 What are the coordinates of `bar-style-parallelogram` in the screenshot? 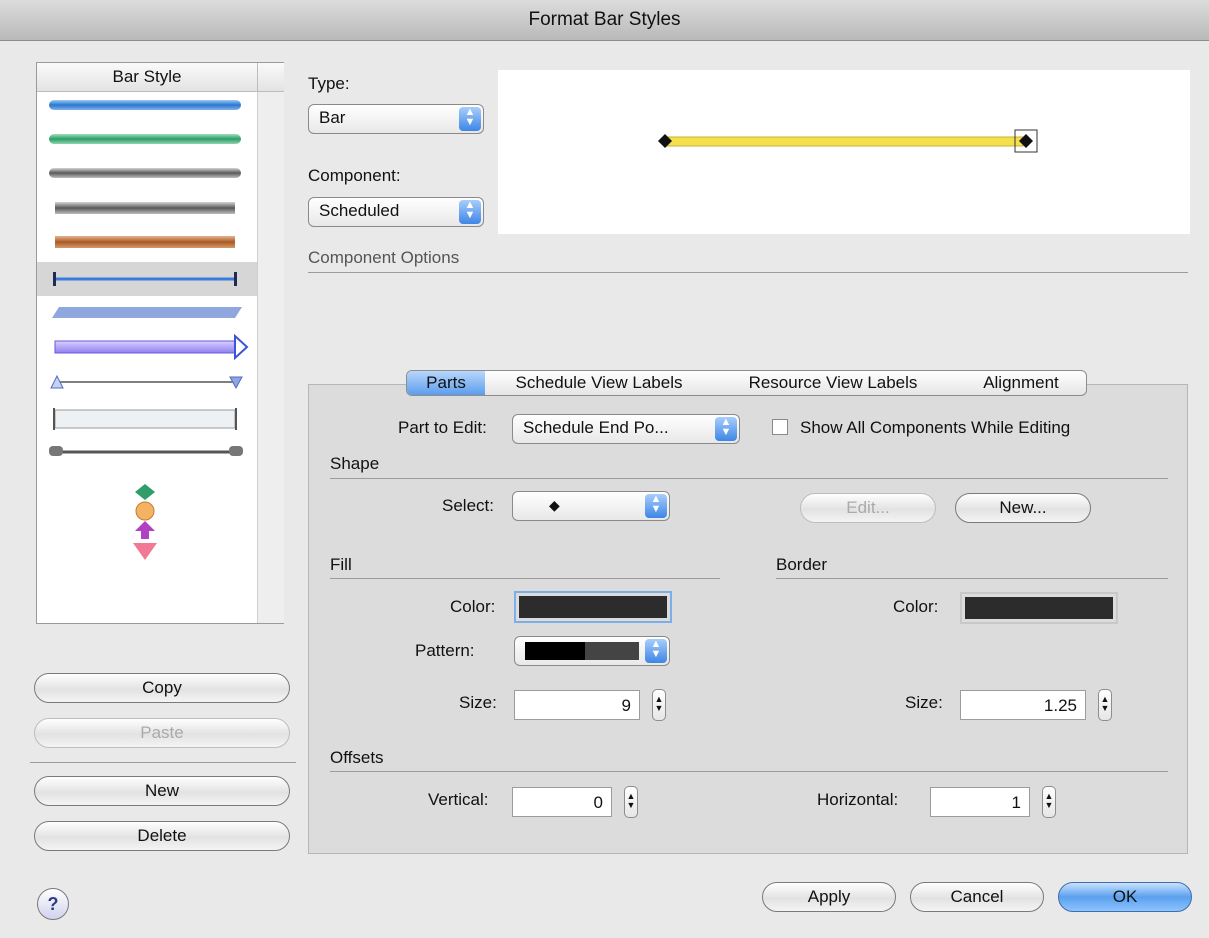 It's located at (147, 312).